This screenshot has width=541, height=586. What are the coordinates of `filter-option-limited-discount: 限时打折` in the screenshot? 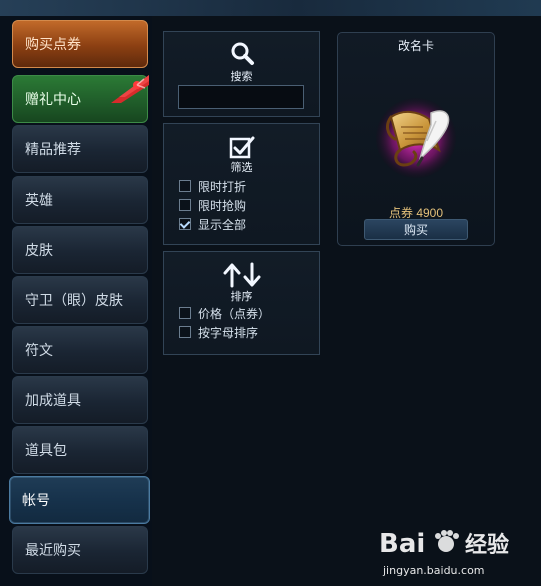 It's located at (212, 186).